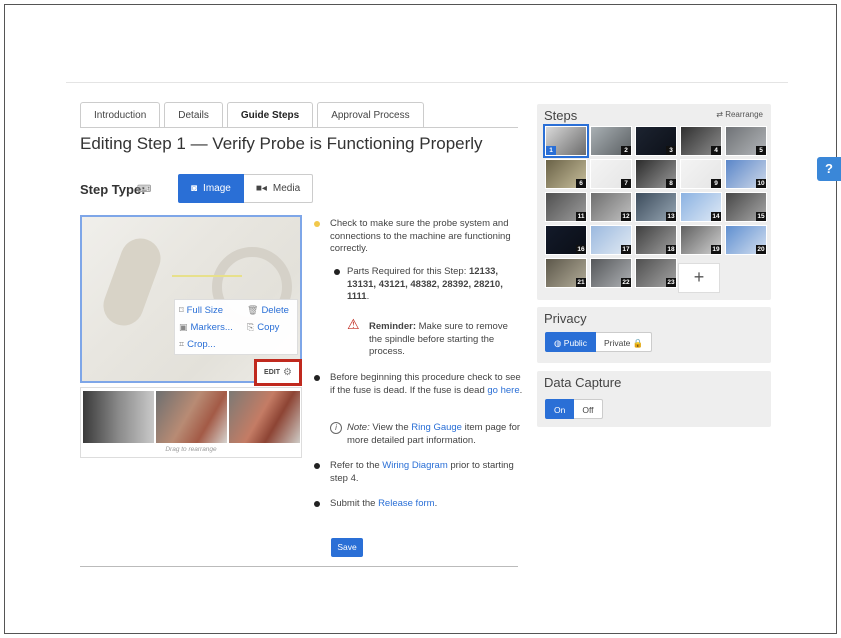 The image size is (841, 638). I want to click on copy-label: Copy, so click(268, 327).